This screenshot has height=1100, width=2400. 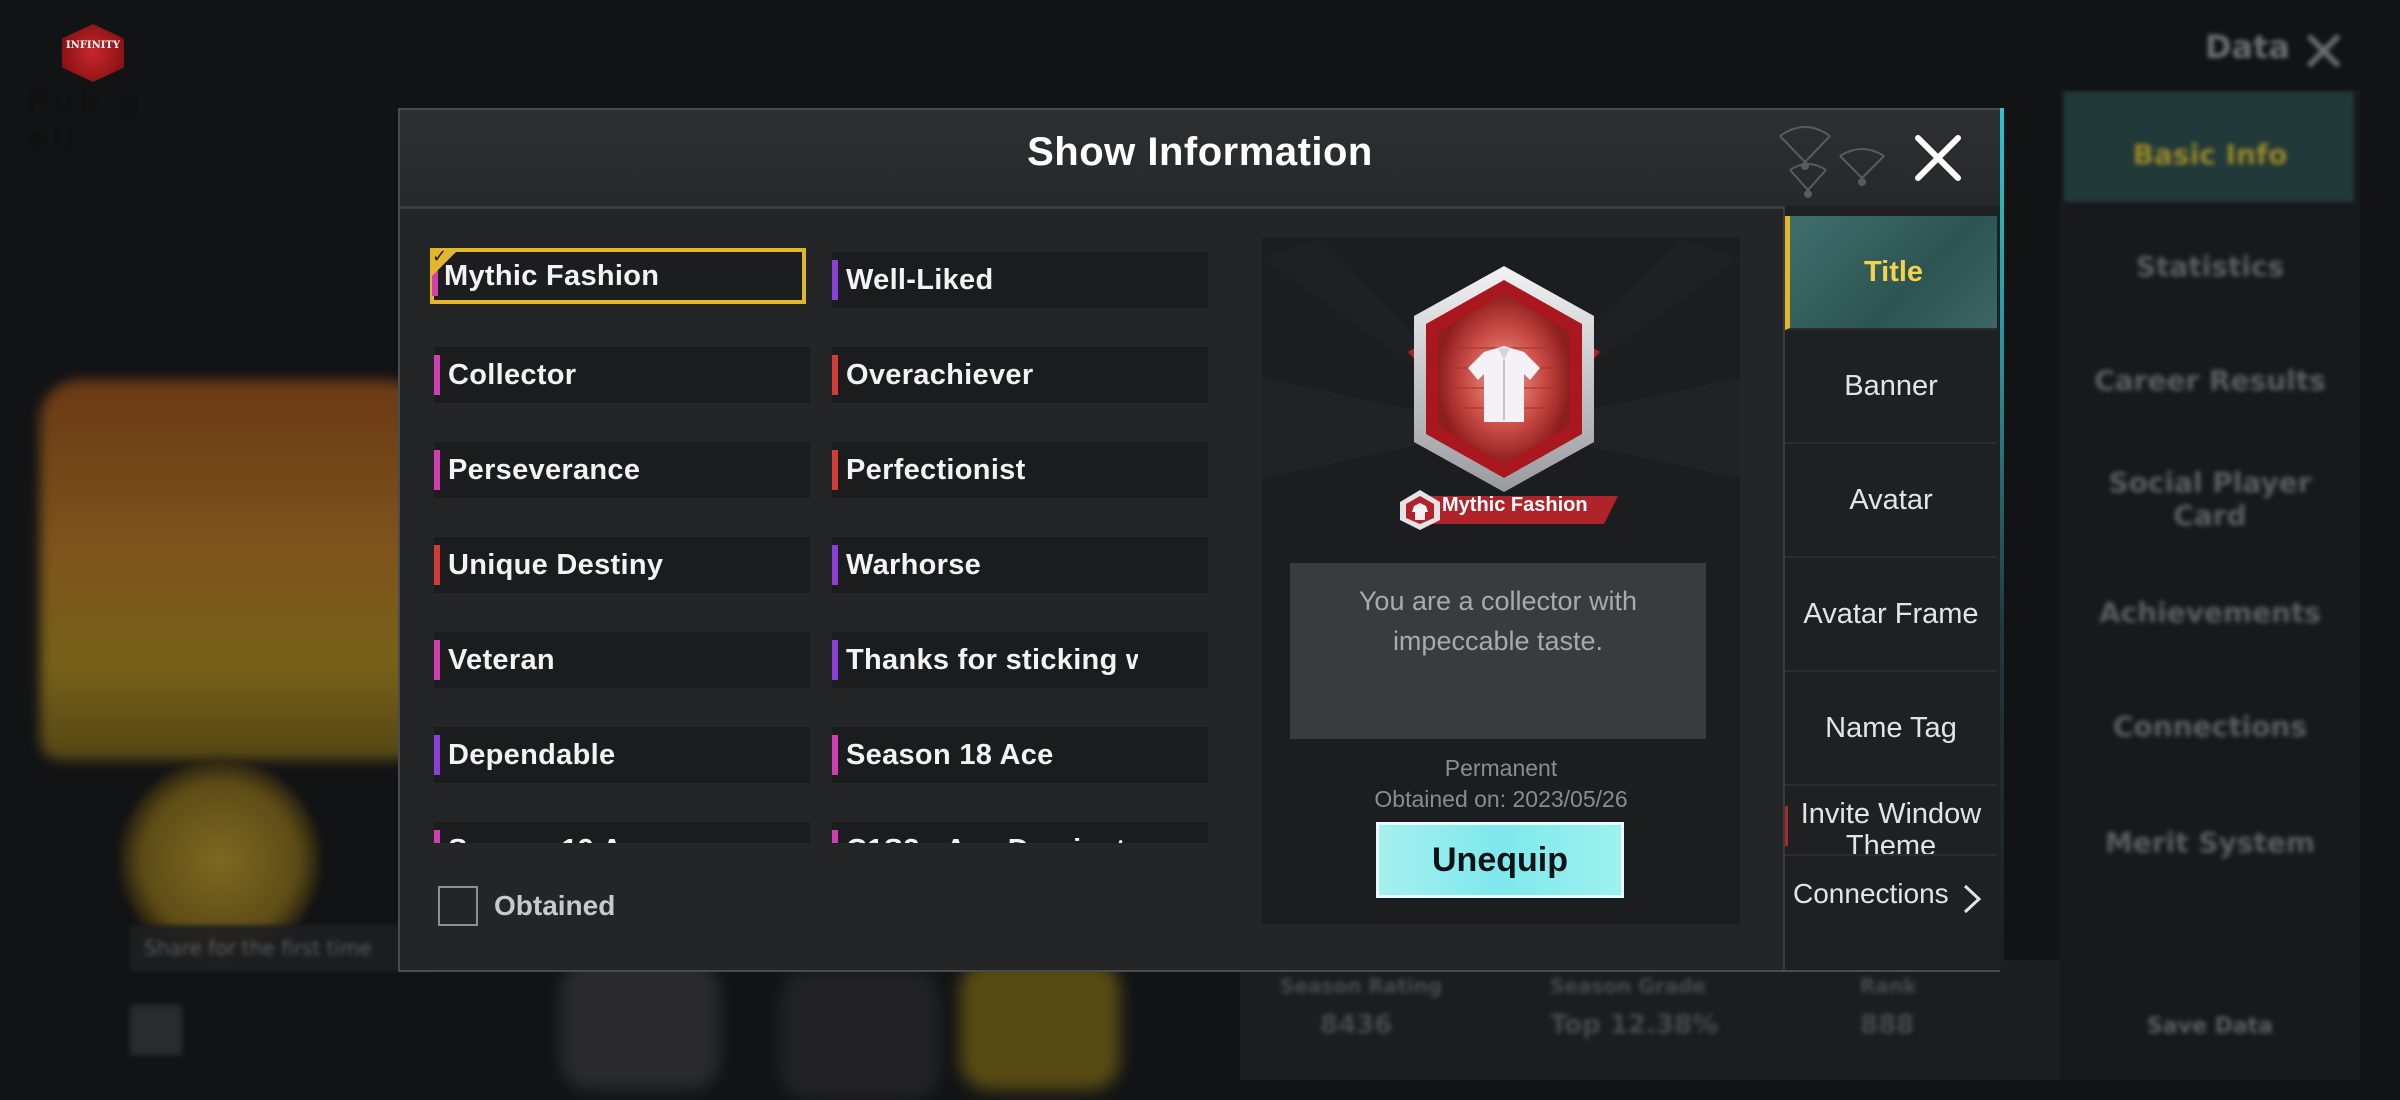 I want to click on unequip-button-label: Unequip, so click(x=1500, y=860).